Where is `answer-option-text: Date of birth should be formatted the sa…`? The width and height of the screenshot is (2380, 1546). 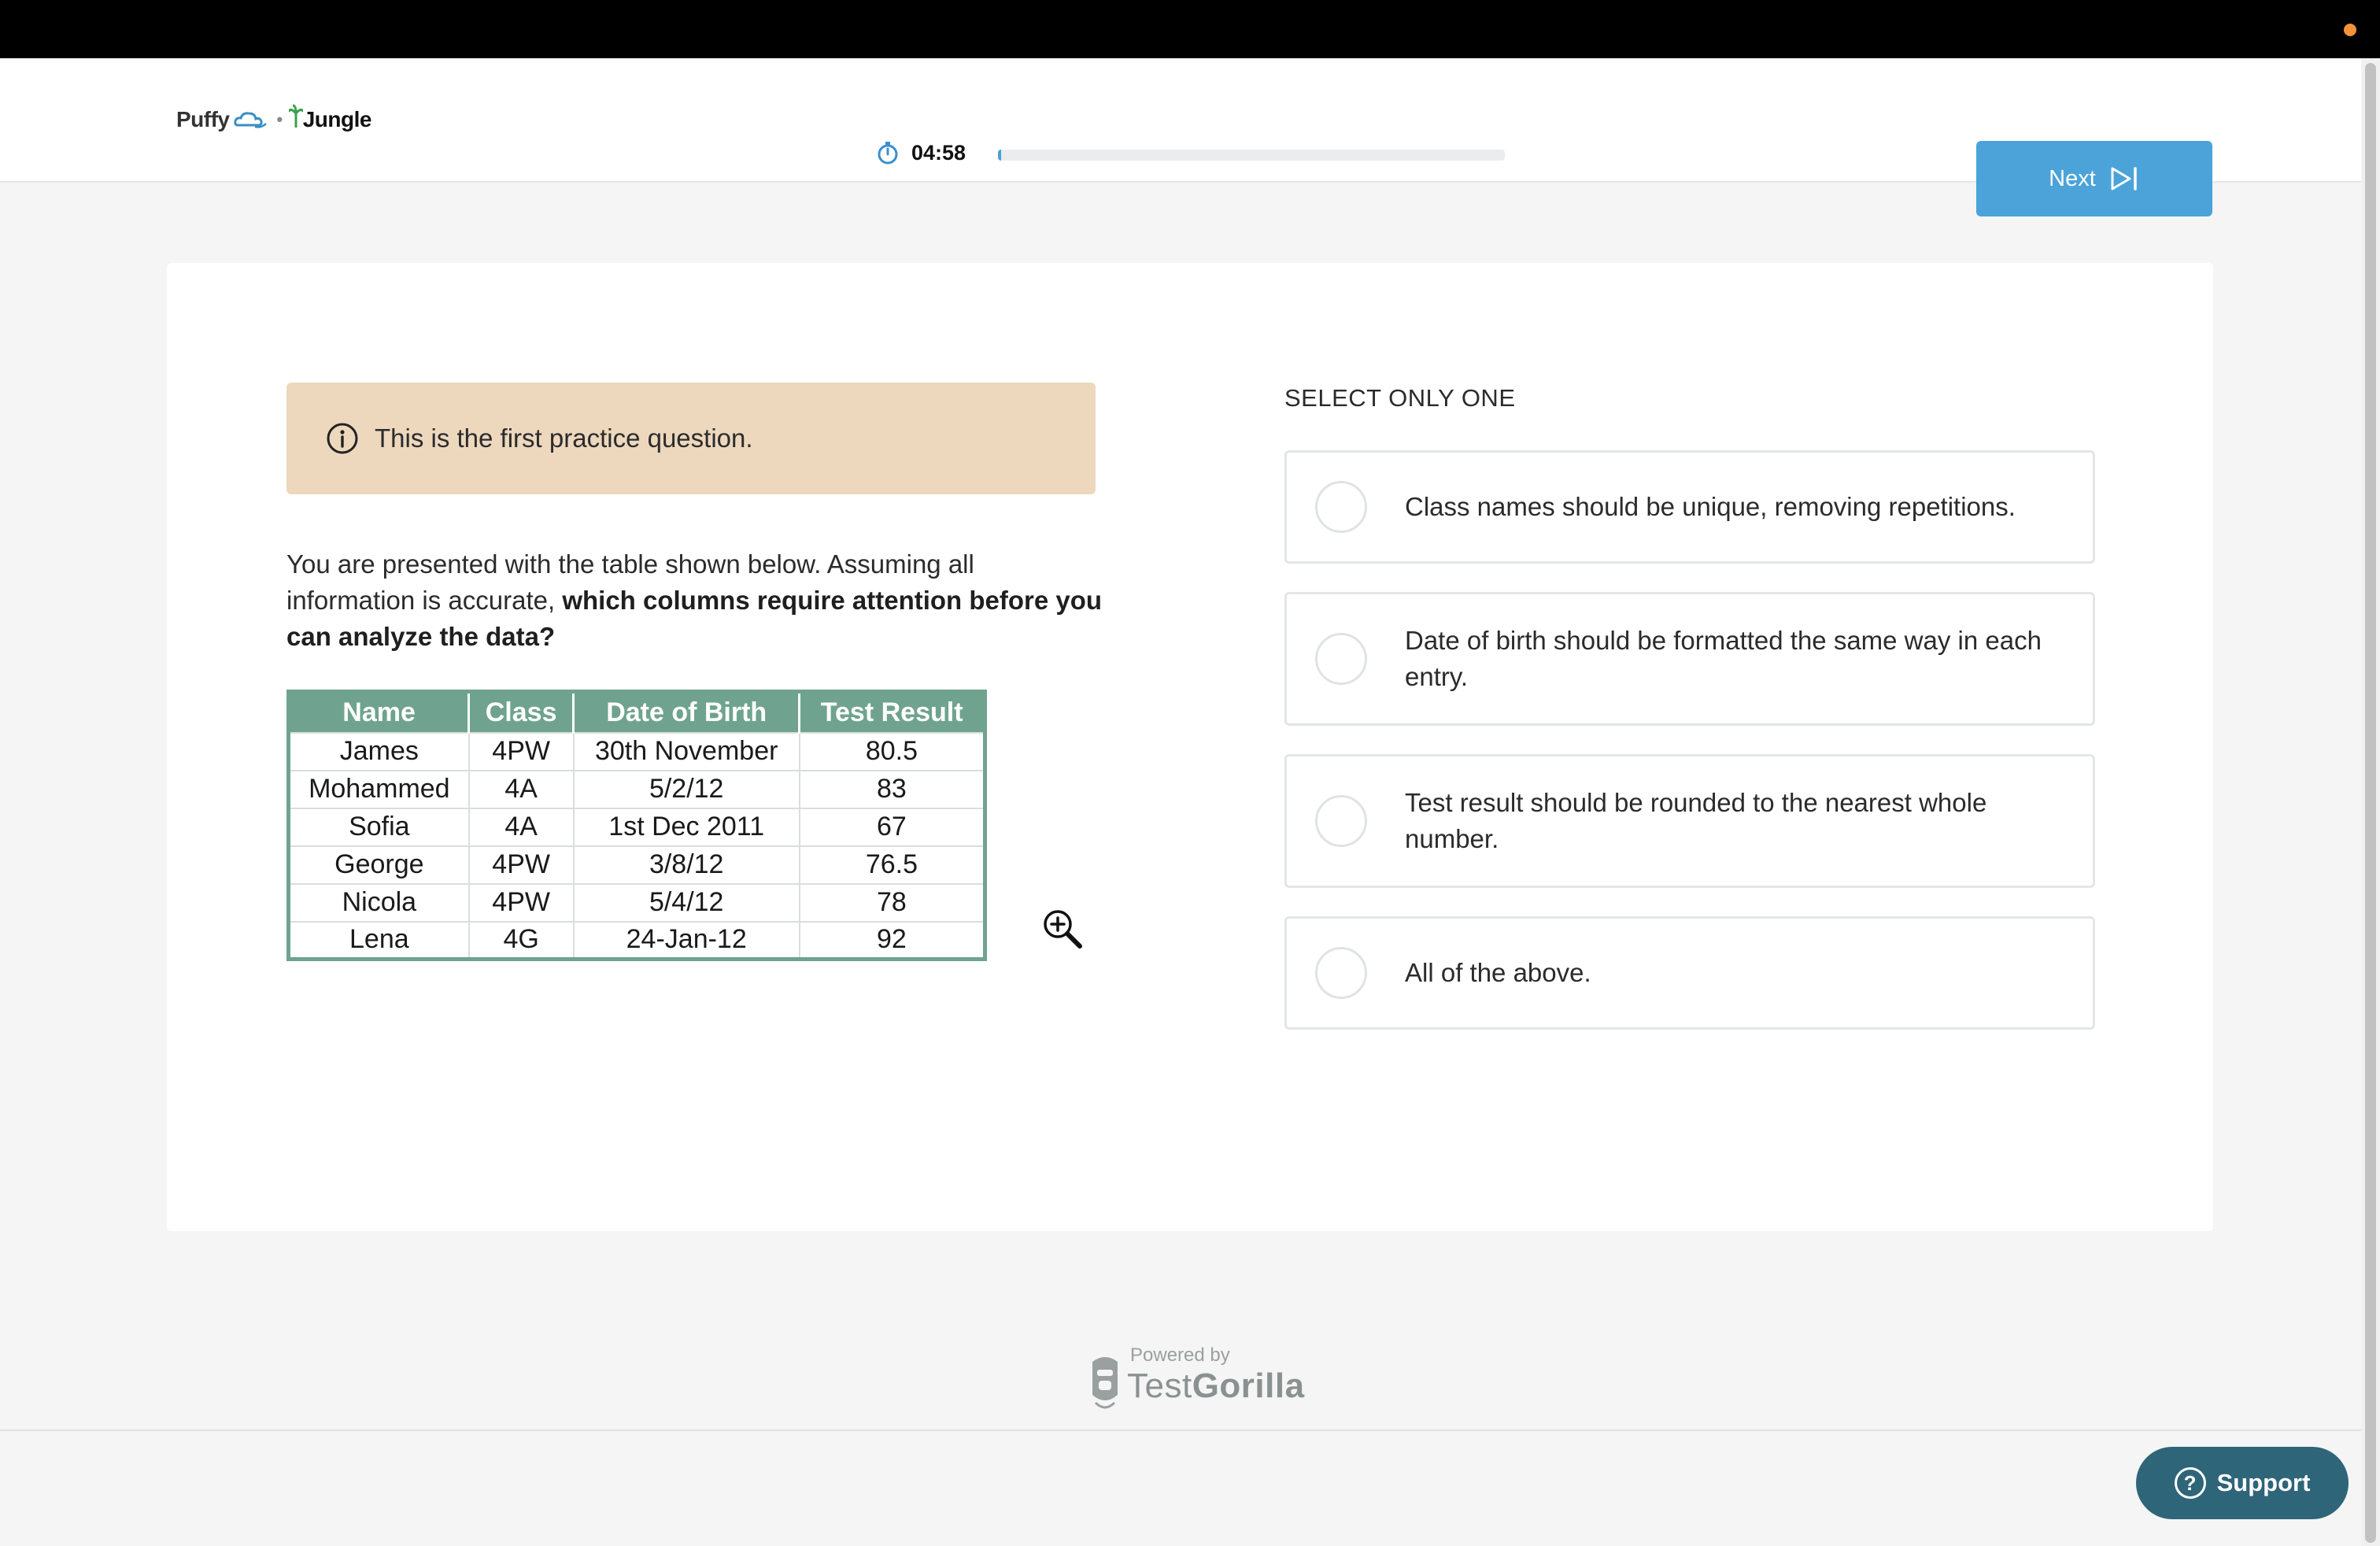 answer-option-text: Date of birth should be formatted the sa… is located at coordinates (1723, 658).